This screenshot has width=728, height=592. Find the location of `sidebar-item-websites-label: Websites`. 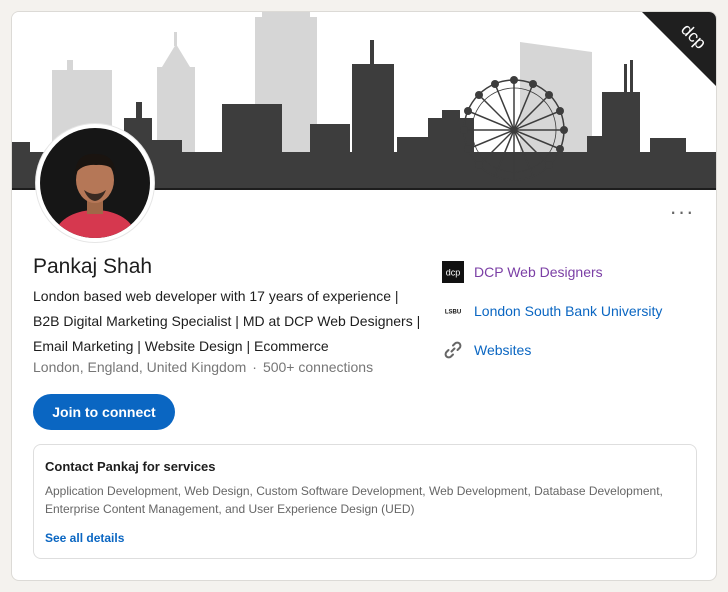

sidebar-item-websites-label: Websites is located at coordinates (503, 349).